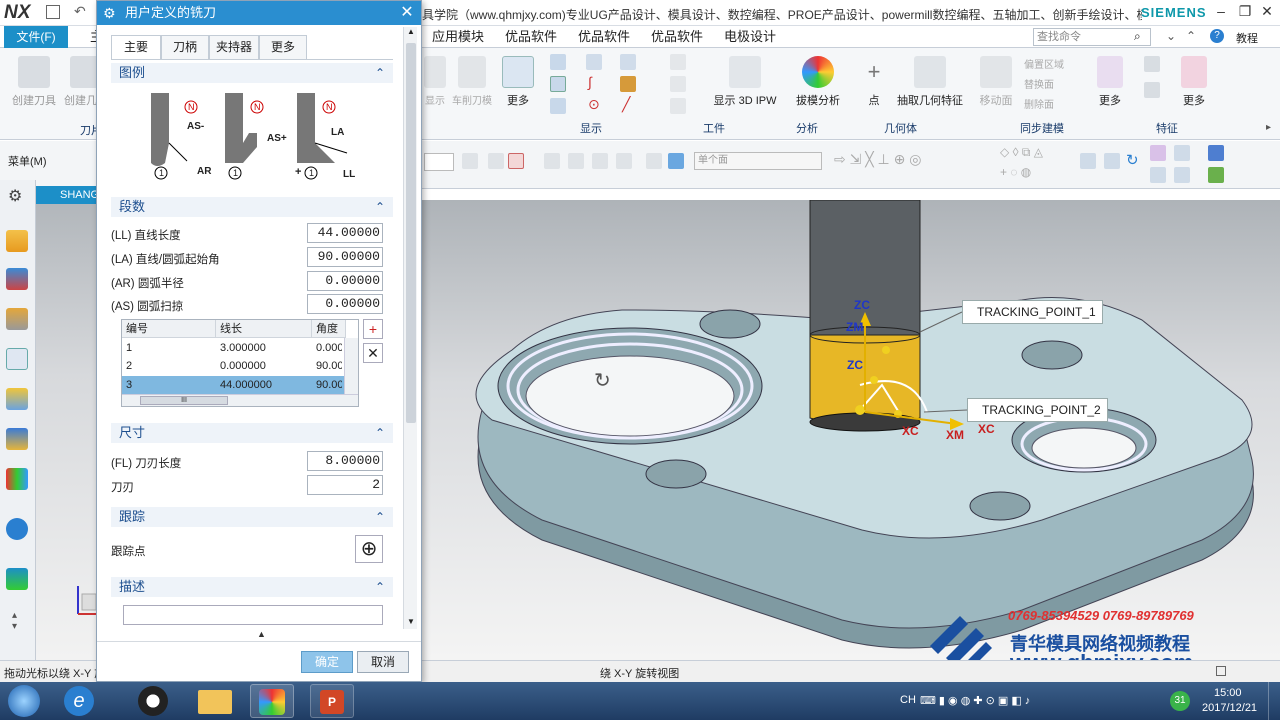 Image resolution: width=1280 pixels, height=720 pixels. Describe the element at coordinates (79, 701) in the screenshot. I see `ie-icon: e` at that location.